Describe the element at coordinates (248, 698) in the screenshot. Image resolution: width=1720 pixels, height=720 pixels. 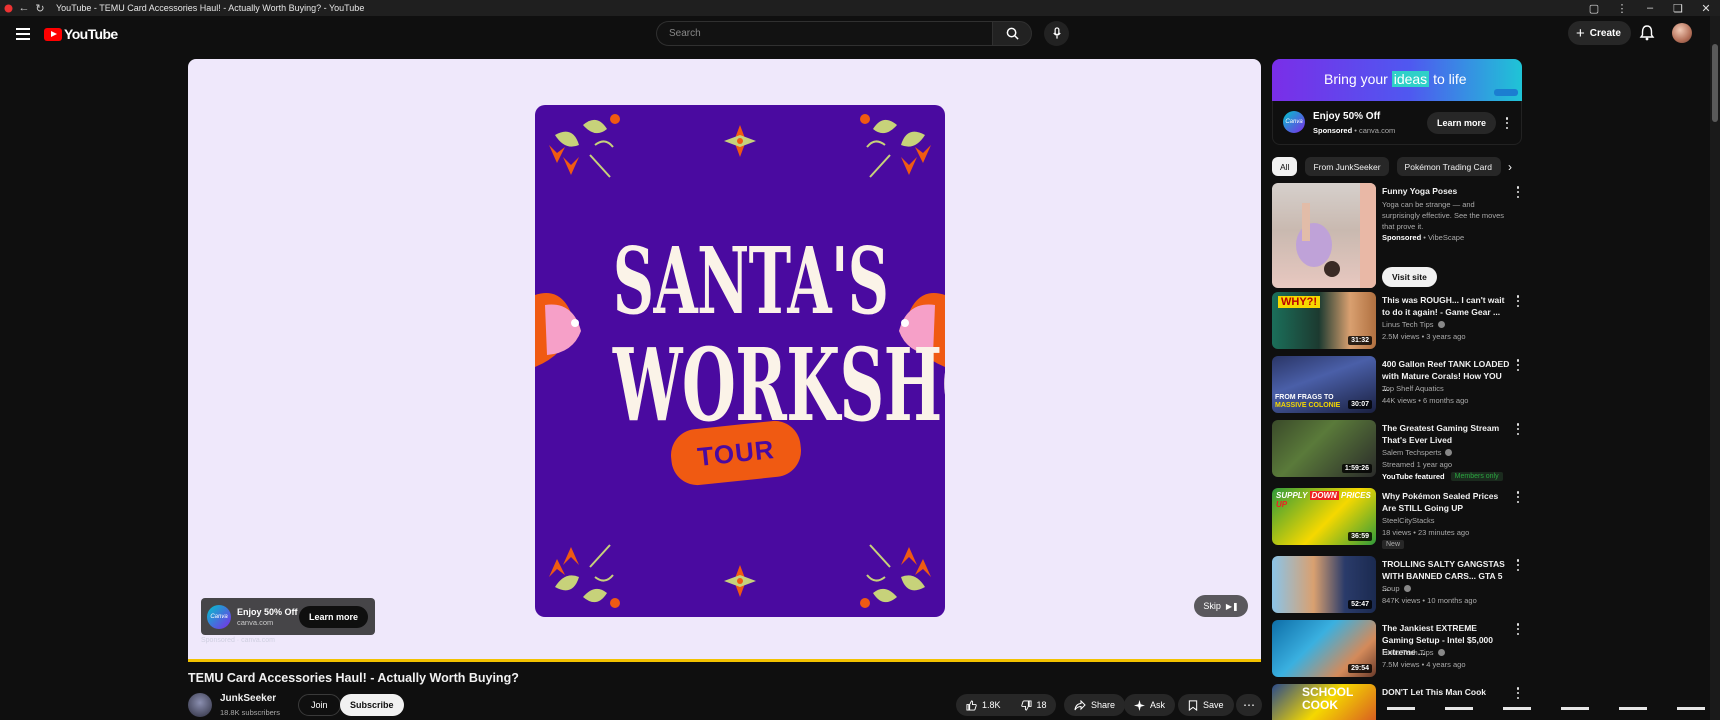
I see `channel-name: JunkSeeker` at that location.